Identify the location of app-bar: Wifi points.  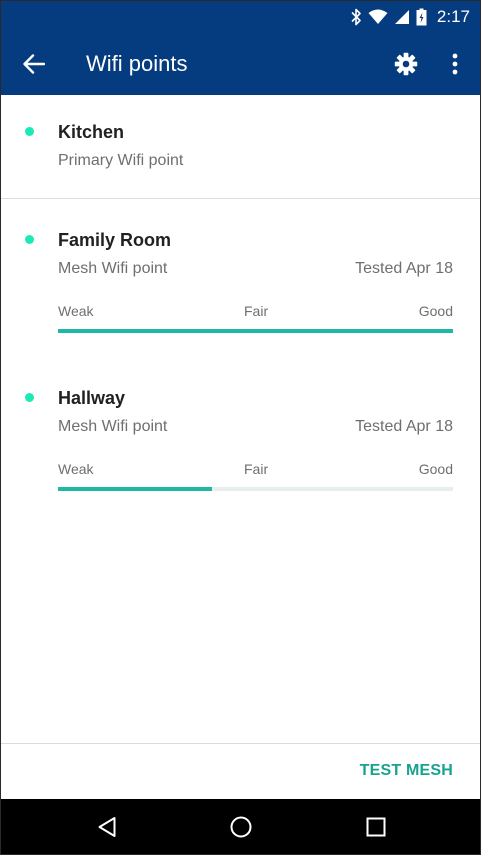
(240, 64).